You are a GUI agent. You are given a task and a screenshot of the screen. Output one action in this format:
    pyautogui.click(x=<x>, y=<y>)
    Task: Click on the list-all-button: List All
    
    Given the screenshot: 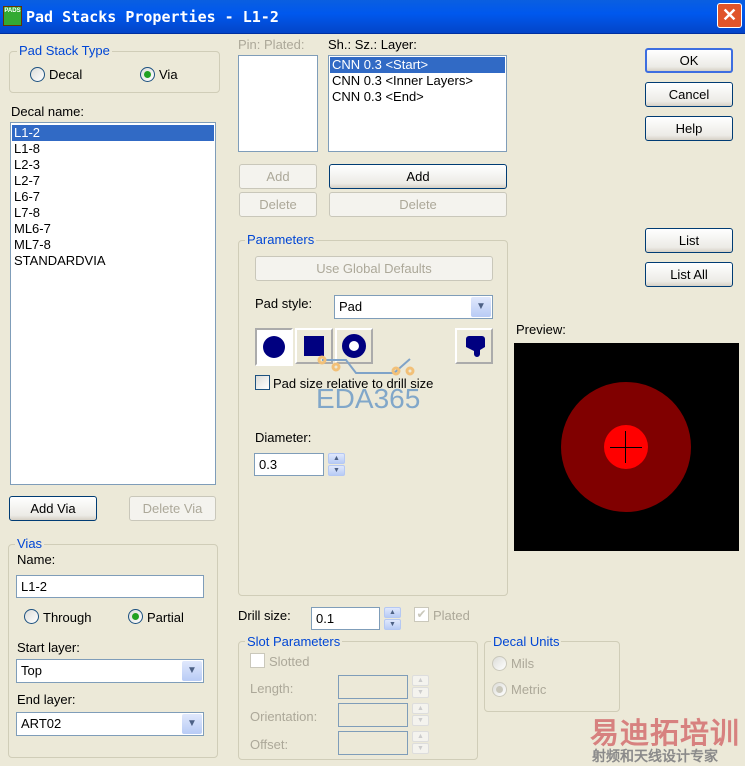 What is the action you would take?
    pyautogui.click(x=689, y=274)
    